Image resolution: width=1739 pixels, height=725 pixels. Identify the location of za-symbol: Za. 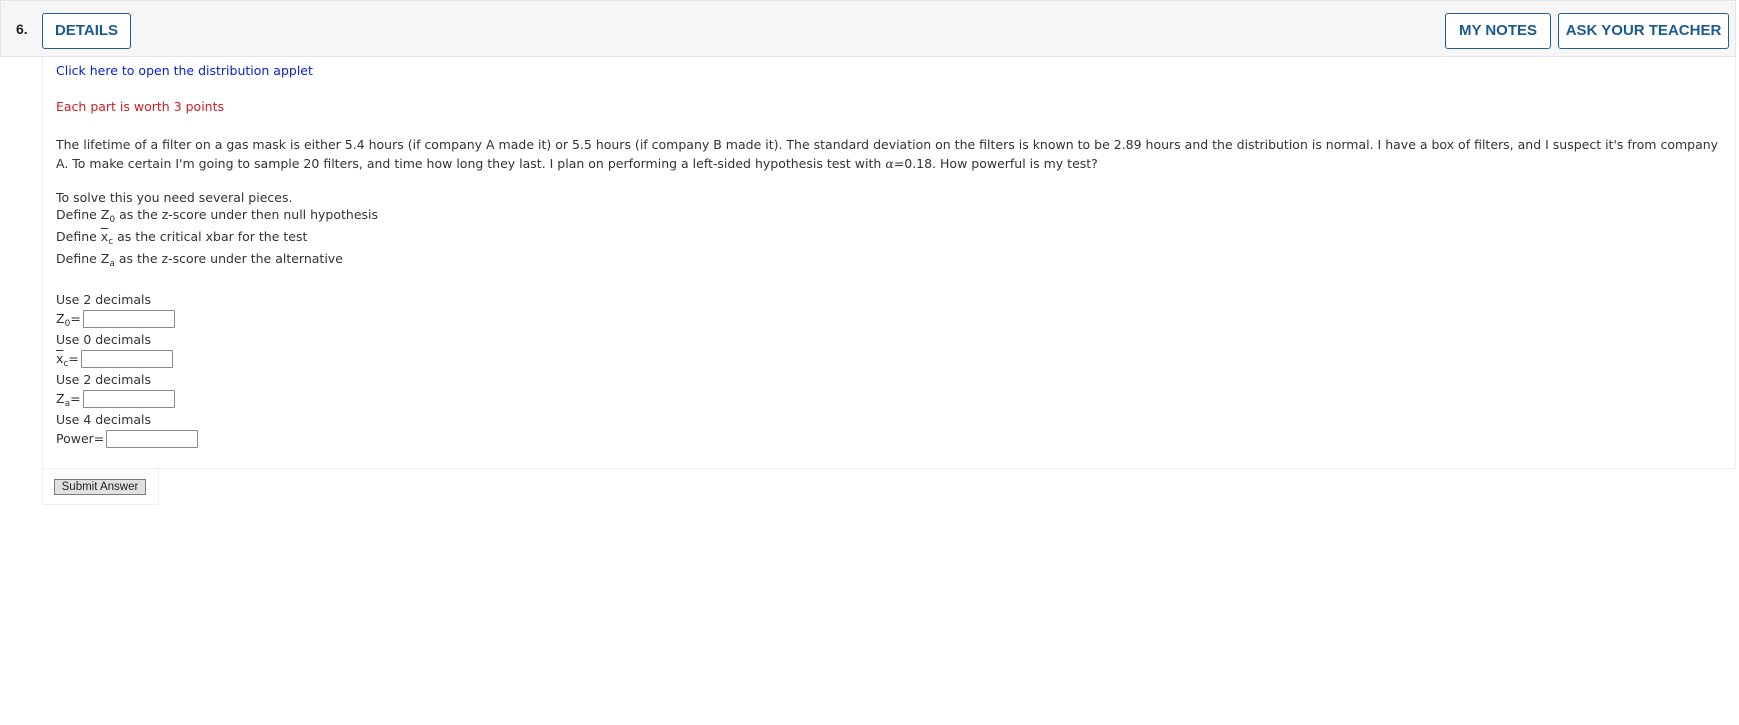
(107, 260).